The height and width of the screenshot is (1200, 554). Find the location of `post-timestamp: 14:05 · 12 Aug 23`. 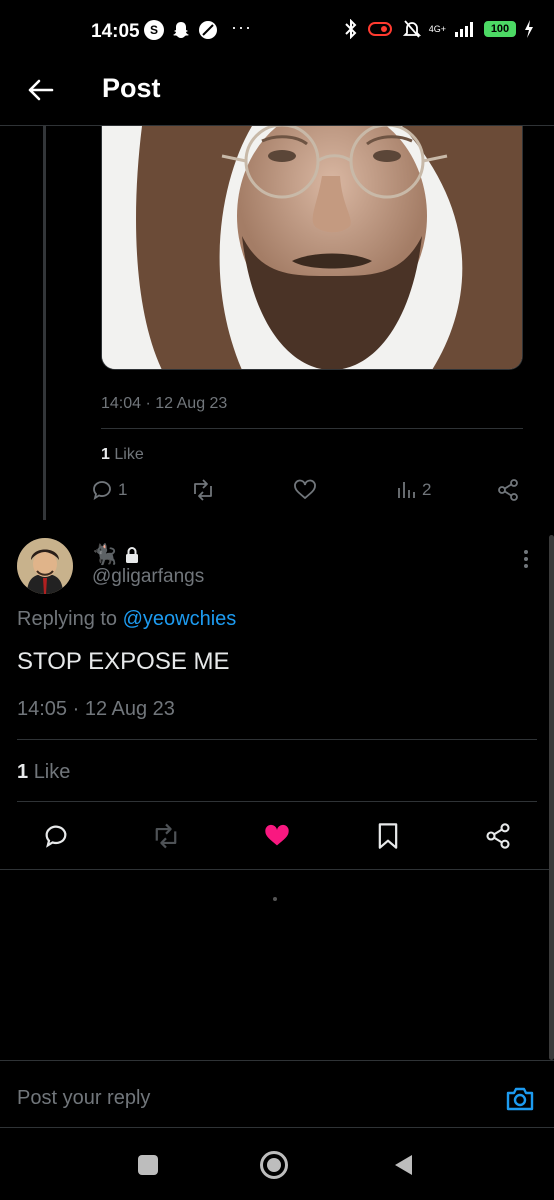

post-timestamp: 14:05 · 12 Aug 23 is located at coordinates (96, 709).